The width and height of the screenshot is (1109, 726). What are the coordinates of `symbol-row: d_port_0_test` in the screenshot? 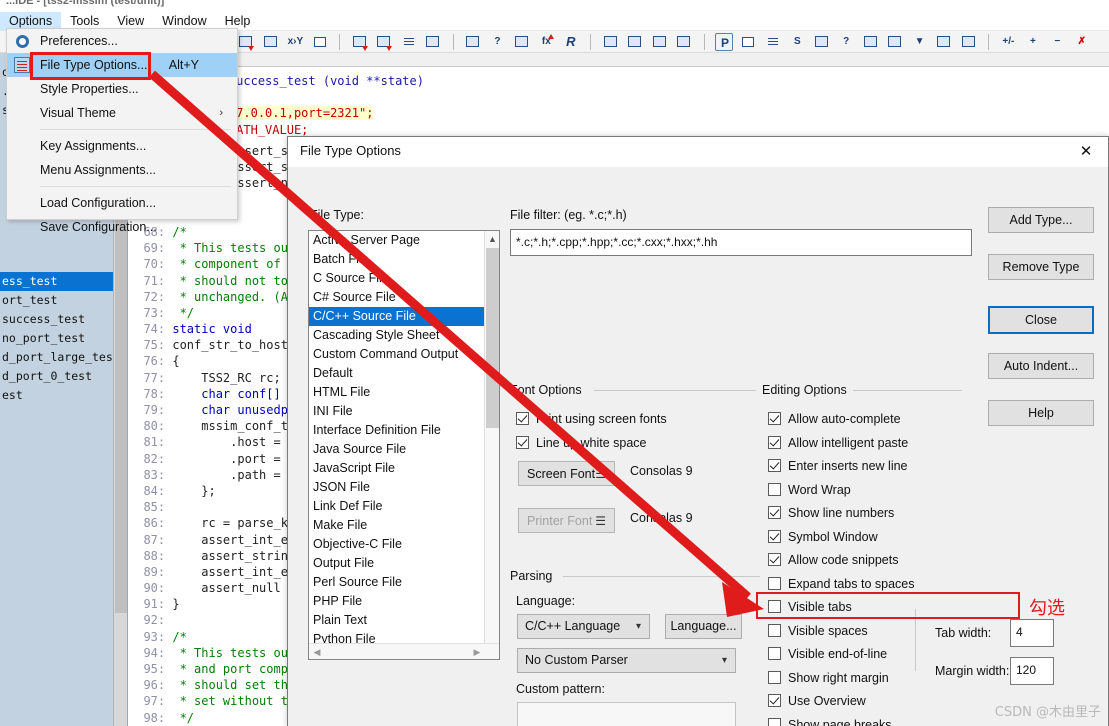 It's located at (63, 376).